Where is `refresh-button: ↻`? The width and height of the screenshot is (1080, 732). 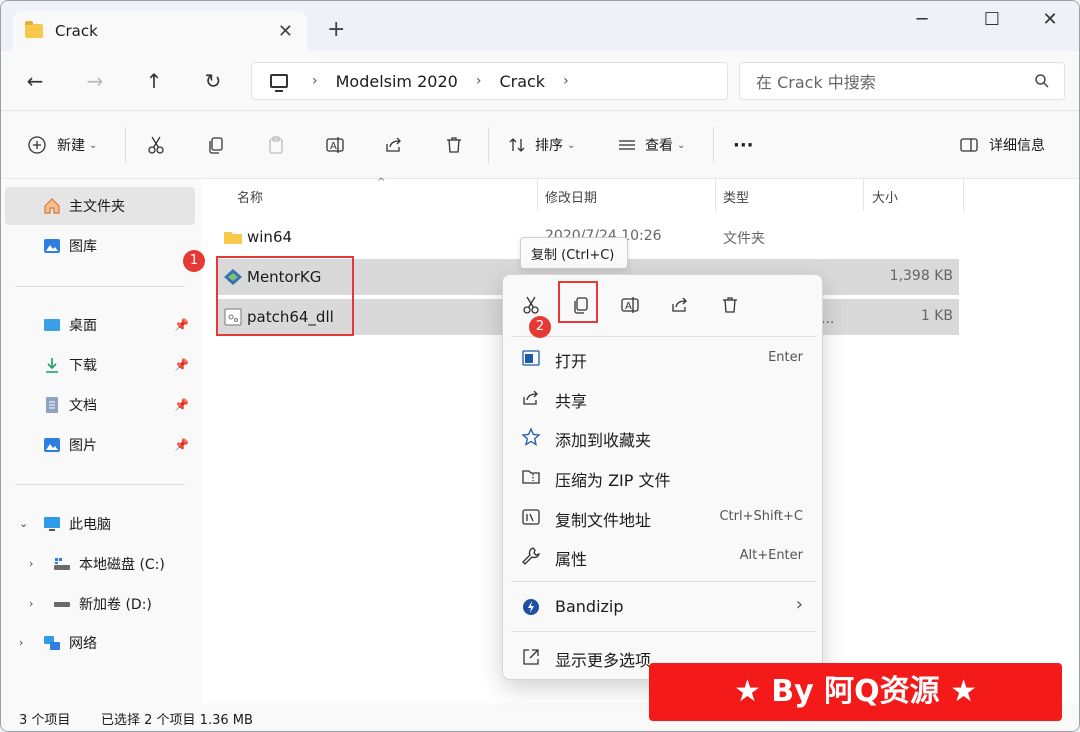
refresh-button: ↻ is located at coordinates (213, 81).